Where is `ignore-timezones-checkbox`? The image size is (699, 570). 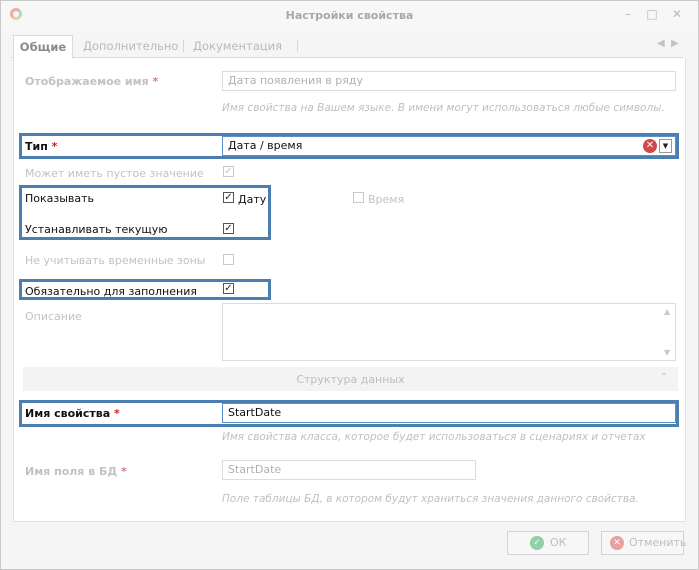 ignore-timezones-checkbox is located at coordinates (228, 259).